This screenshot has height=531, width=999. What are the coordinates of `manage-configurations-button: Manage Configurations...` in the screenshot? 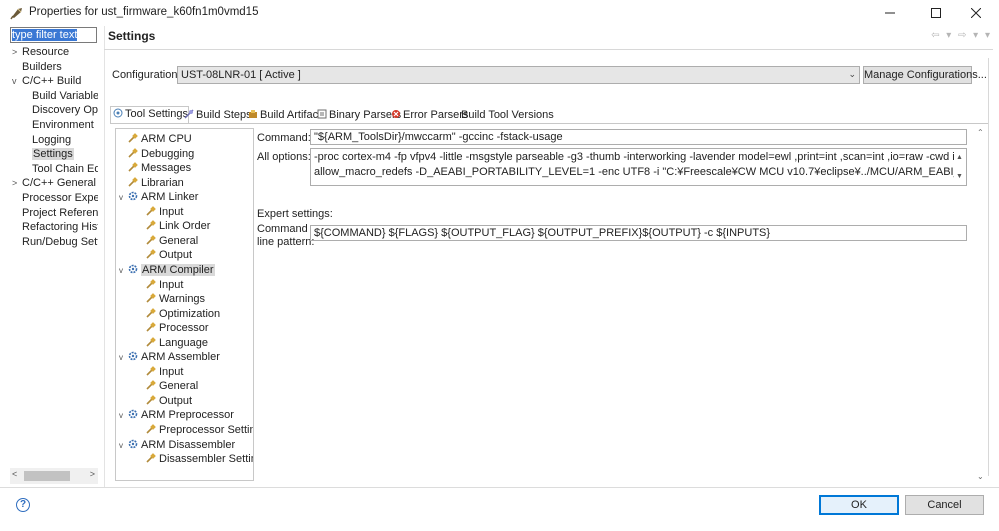 It's located at (925, 75).